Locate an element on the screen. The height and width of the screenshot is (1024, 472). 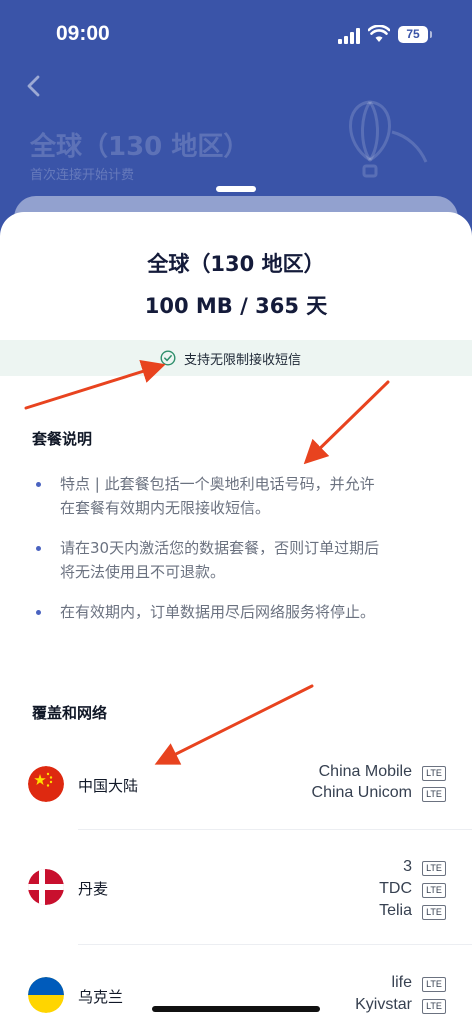
carrier-name: TDC is located at coordinates (395, 888).